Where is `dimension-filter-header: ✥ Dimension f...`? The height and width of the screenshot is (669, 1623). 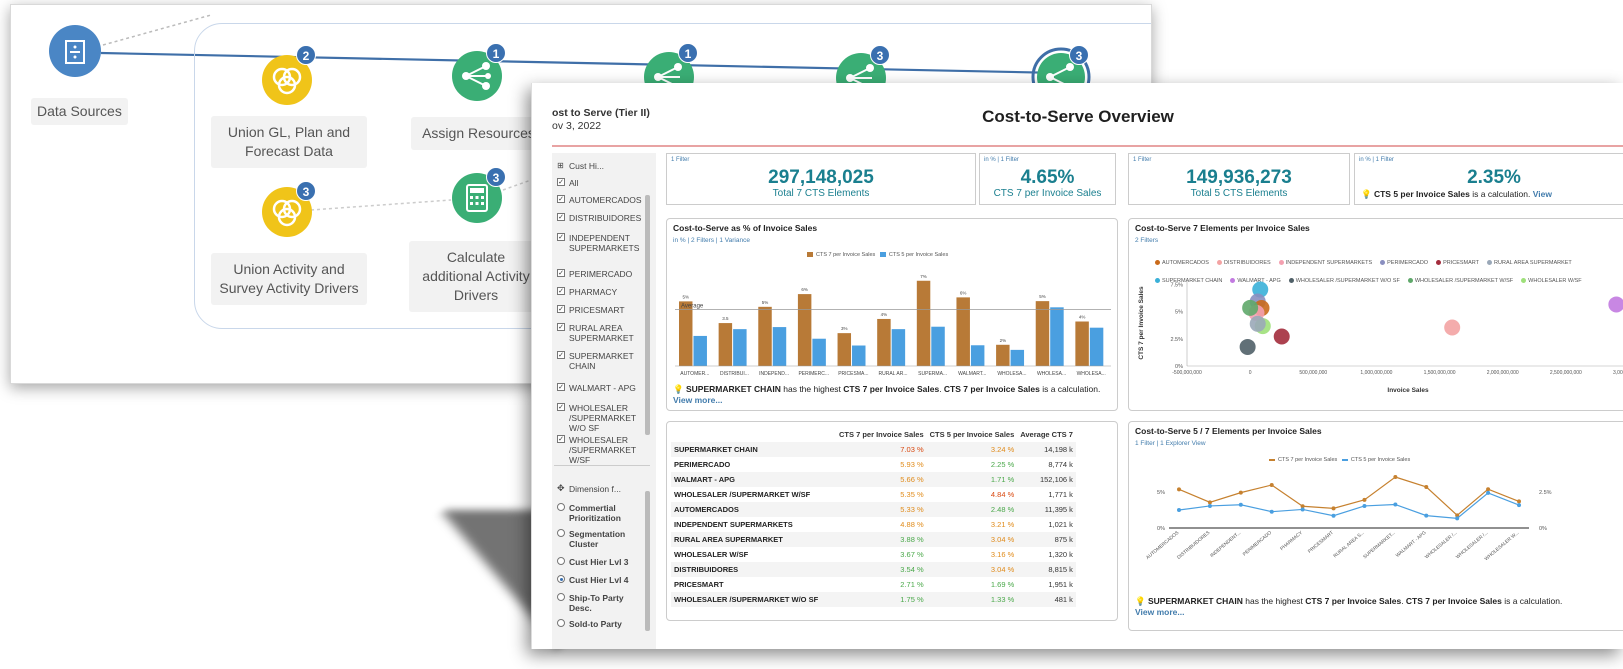 dimension-filter-header: ✥ Dimension f... is located at coordinates (600, 488).